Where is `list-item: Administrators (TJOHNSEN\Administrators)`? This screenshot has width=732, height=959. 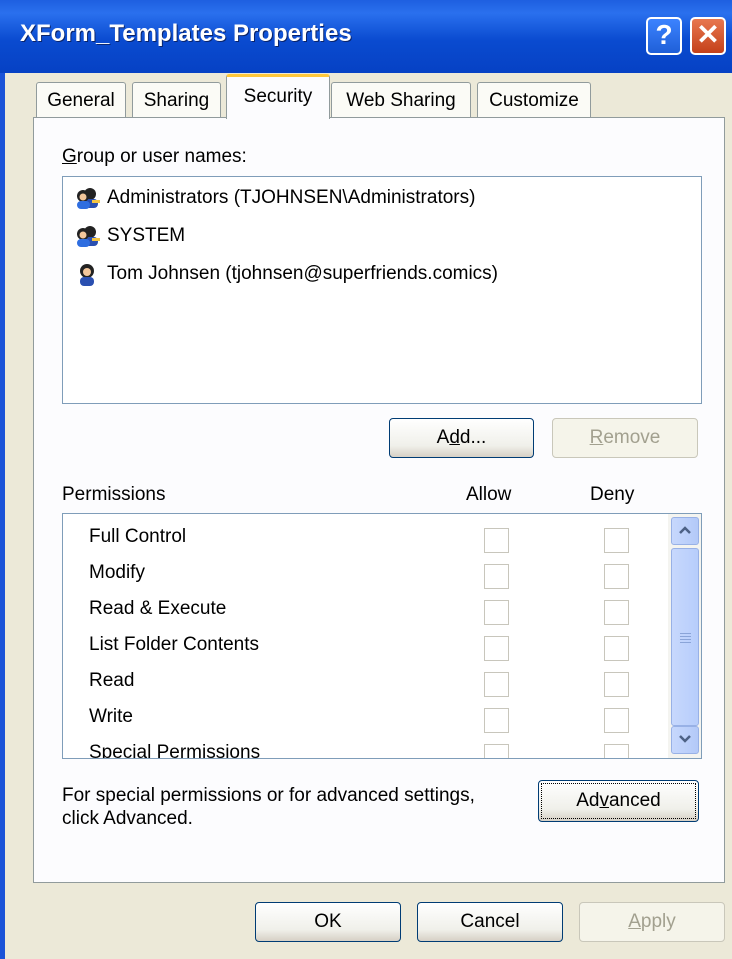
list-item: Administrators (TJOHNSEN\Administrators) is located at coordinates (275, 198).